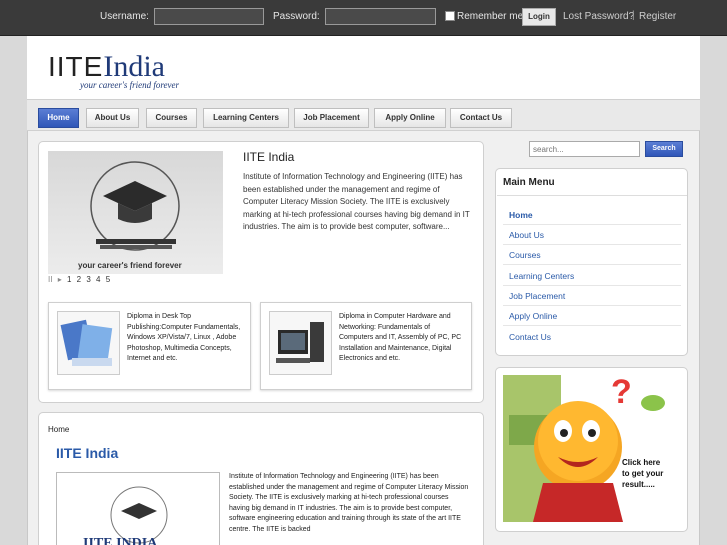  What do you see at coordinates (69, 279) in the screenshot?
I see `slide-1-button: 1` at bounding box center [69, 279].